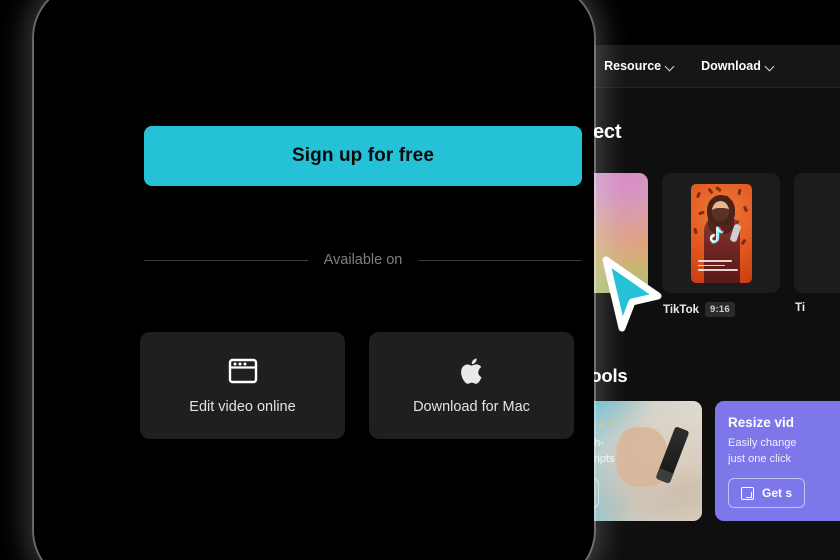 This screenshot has height=560, width=840. Describe the element at coordinates (500, 260) in the screenshot. I see `divider-line-right` at that location.